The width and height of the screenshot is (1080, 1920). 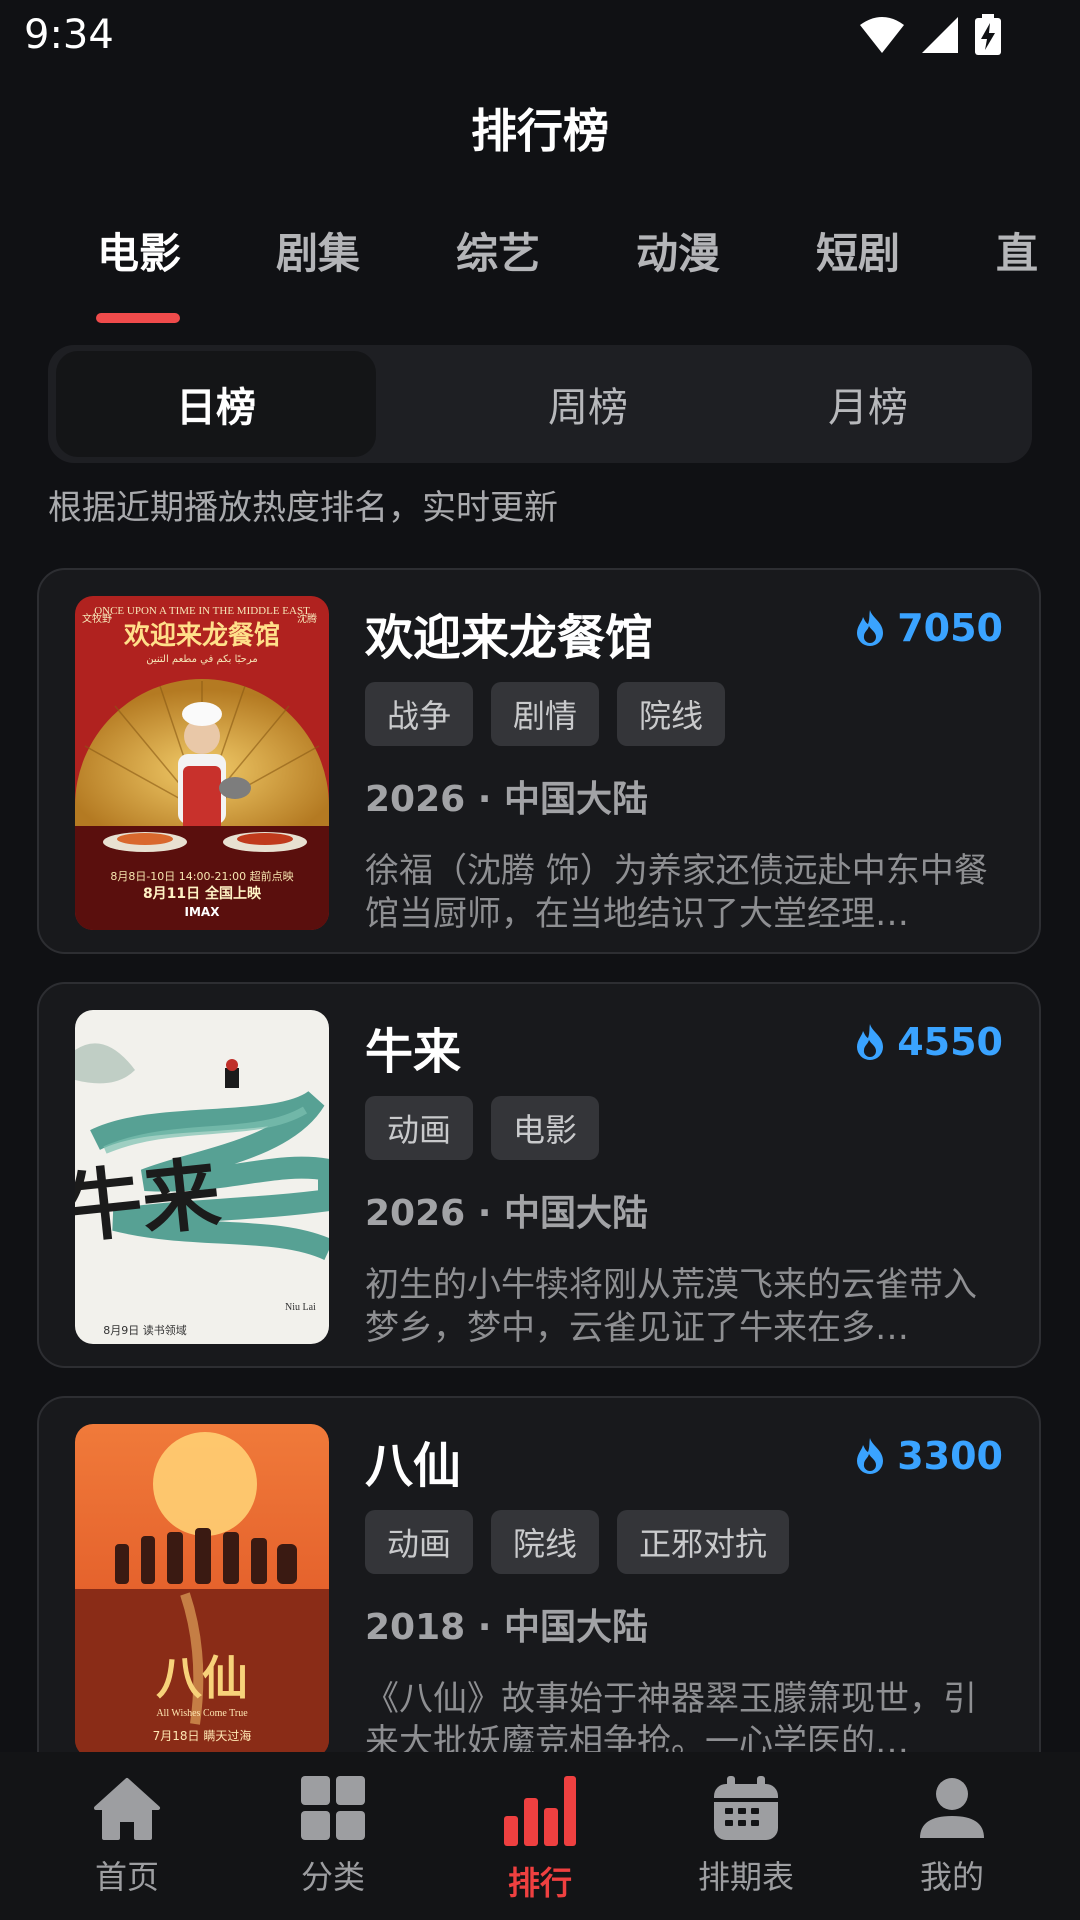 I want to click on poster-title-text: 欢迎来龙餐馆, so click(x=201, y=635).